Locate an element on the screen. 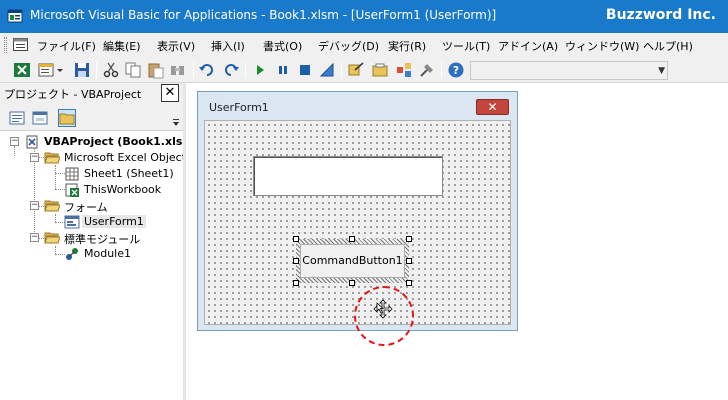  project-explorer-icon is located at coordinates (356, 70).